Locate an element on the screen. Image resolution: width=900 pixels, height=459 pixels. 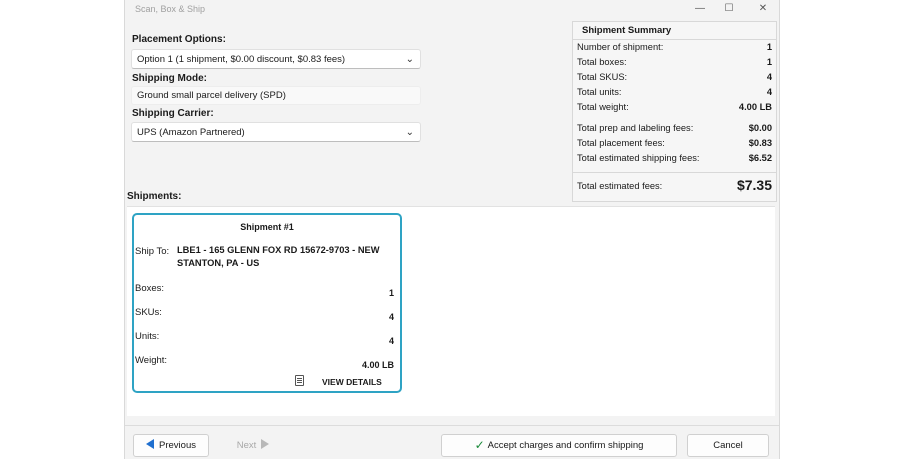
summary-title: Shipment Summary is located at coordinates (674, 31).